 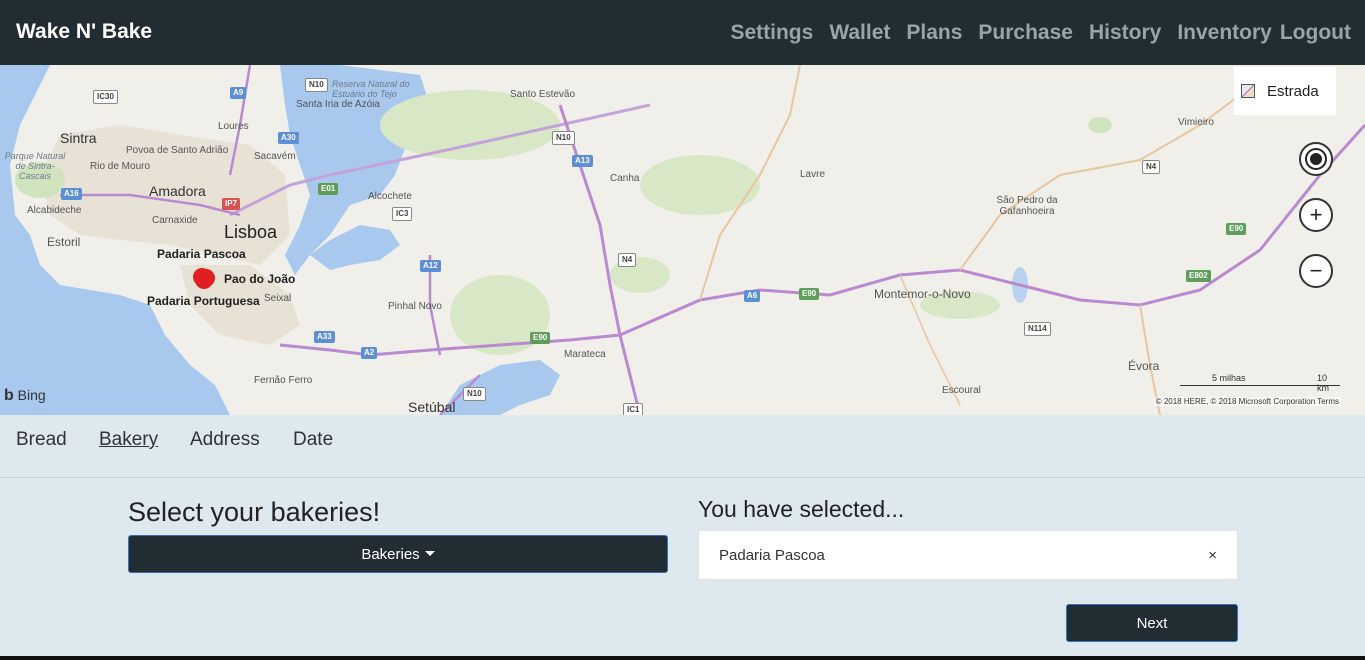 What do you see at coordinates (1293, 91) in the screenshot?
I see `map-type-label: Estrada` at bounding box center [1293, 91].